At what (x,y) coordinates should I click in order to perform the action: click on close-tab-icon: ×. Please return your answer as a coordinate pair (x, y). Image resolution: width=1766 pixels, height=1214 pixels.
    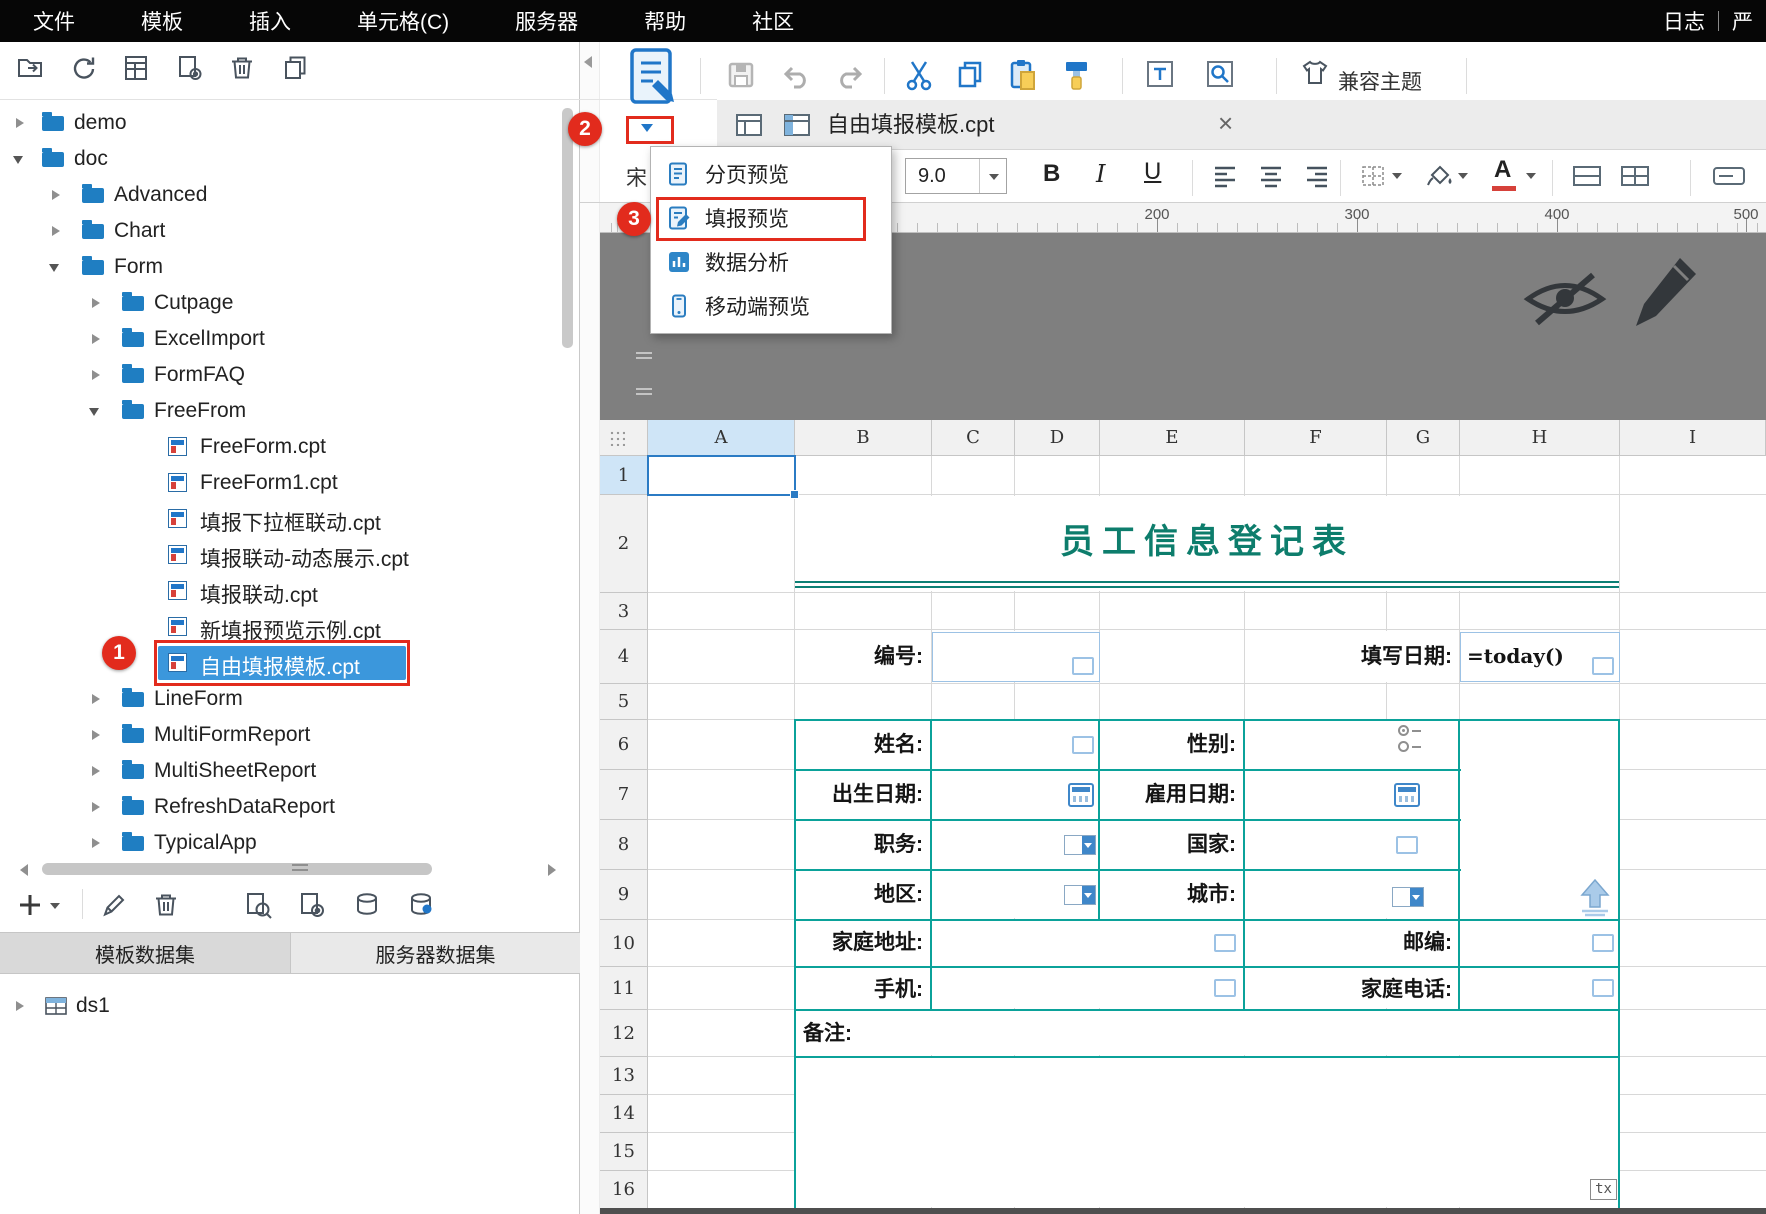
    Looking at the image, I should click on (1225, 123).